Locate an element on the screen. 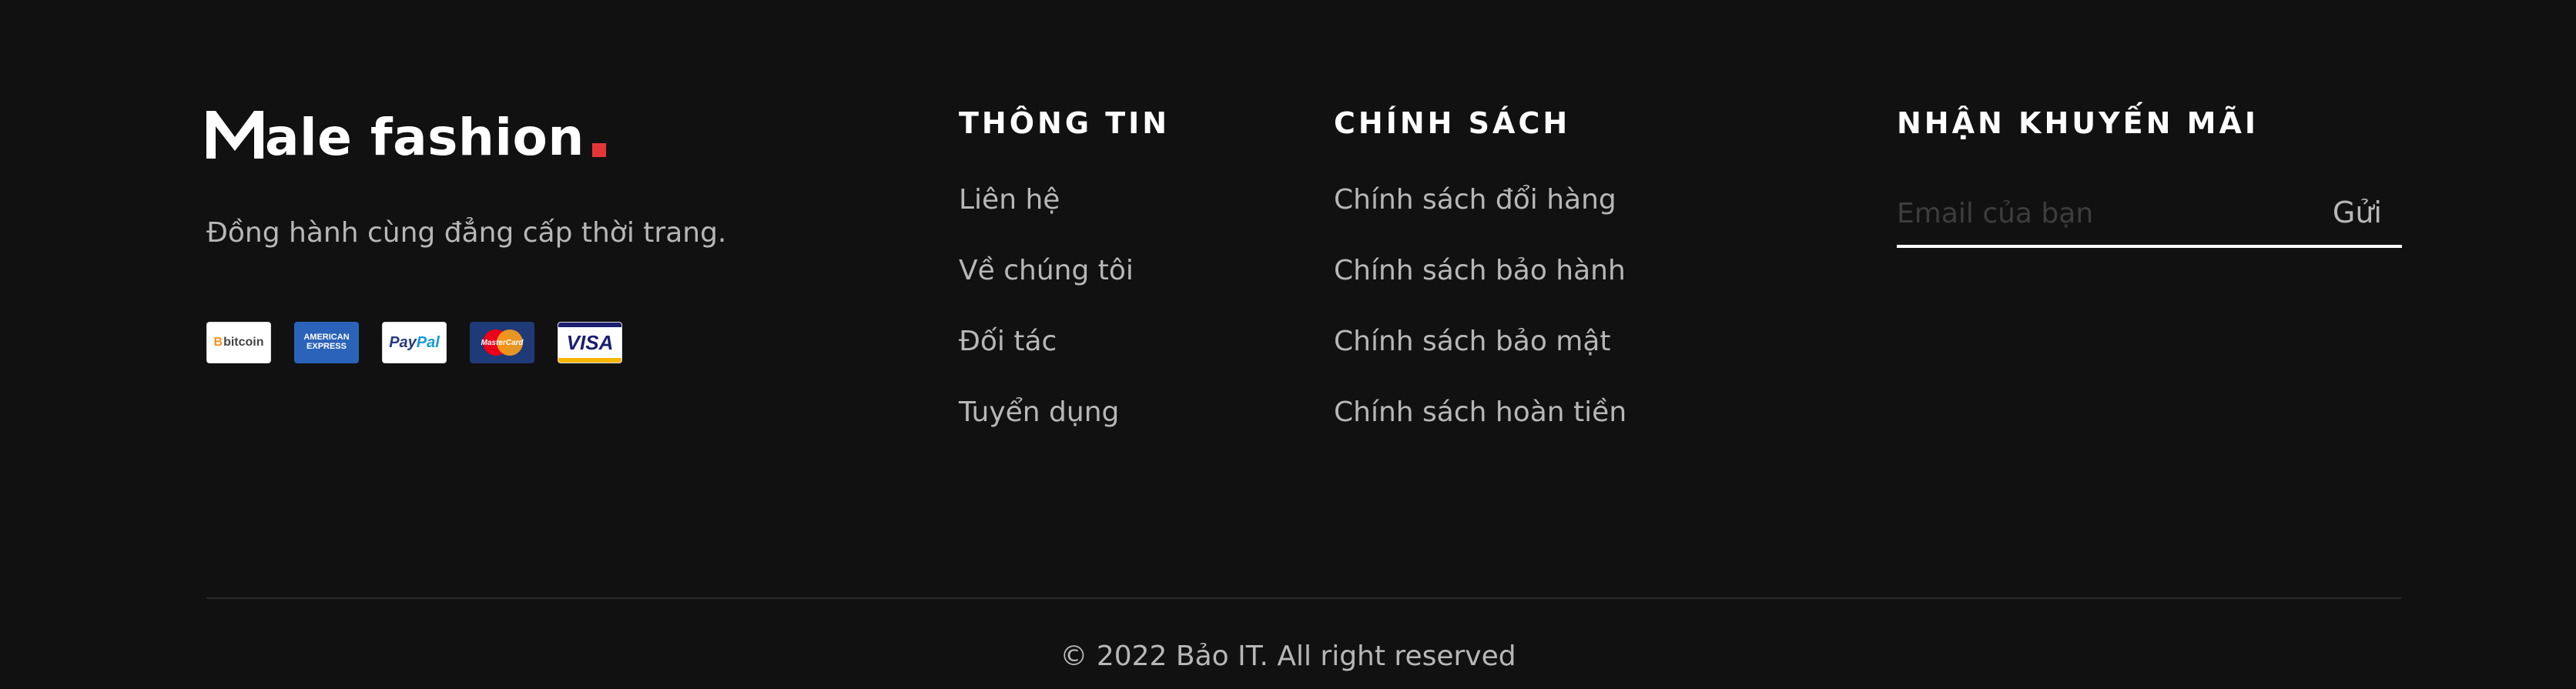 Image resolution: width=2576 pixels, height=689 pixels. paypal-pal: Pal is located at coordinates (428, 342).